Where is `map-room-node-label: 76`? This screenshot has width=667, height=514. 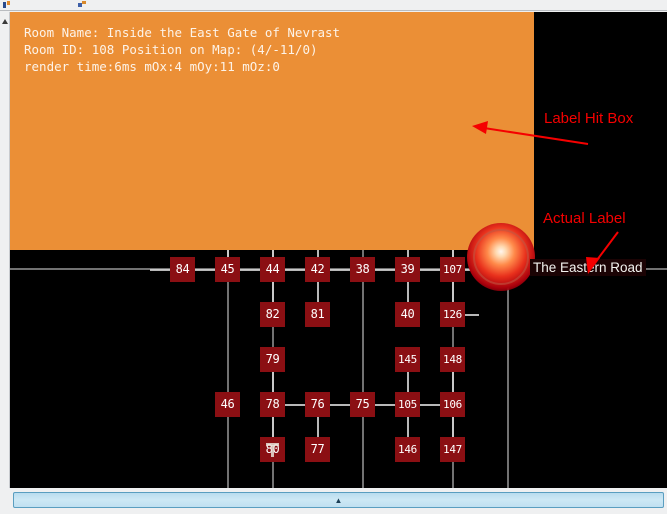 map-room-node-label: 76 is located at coordinates (317, 404).